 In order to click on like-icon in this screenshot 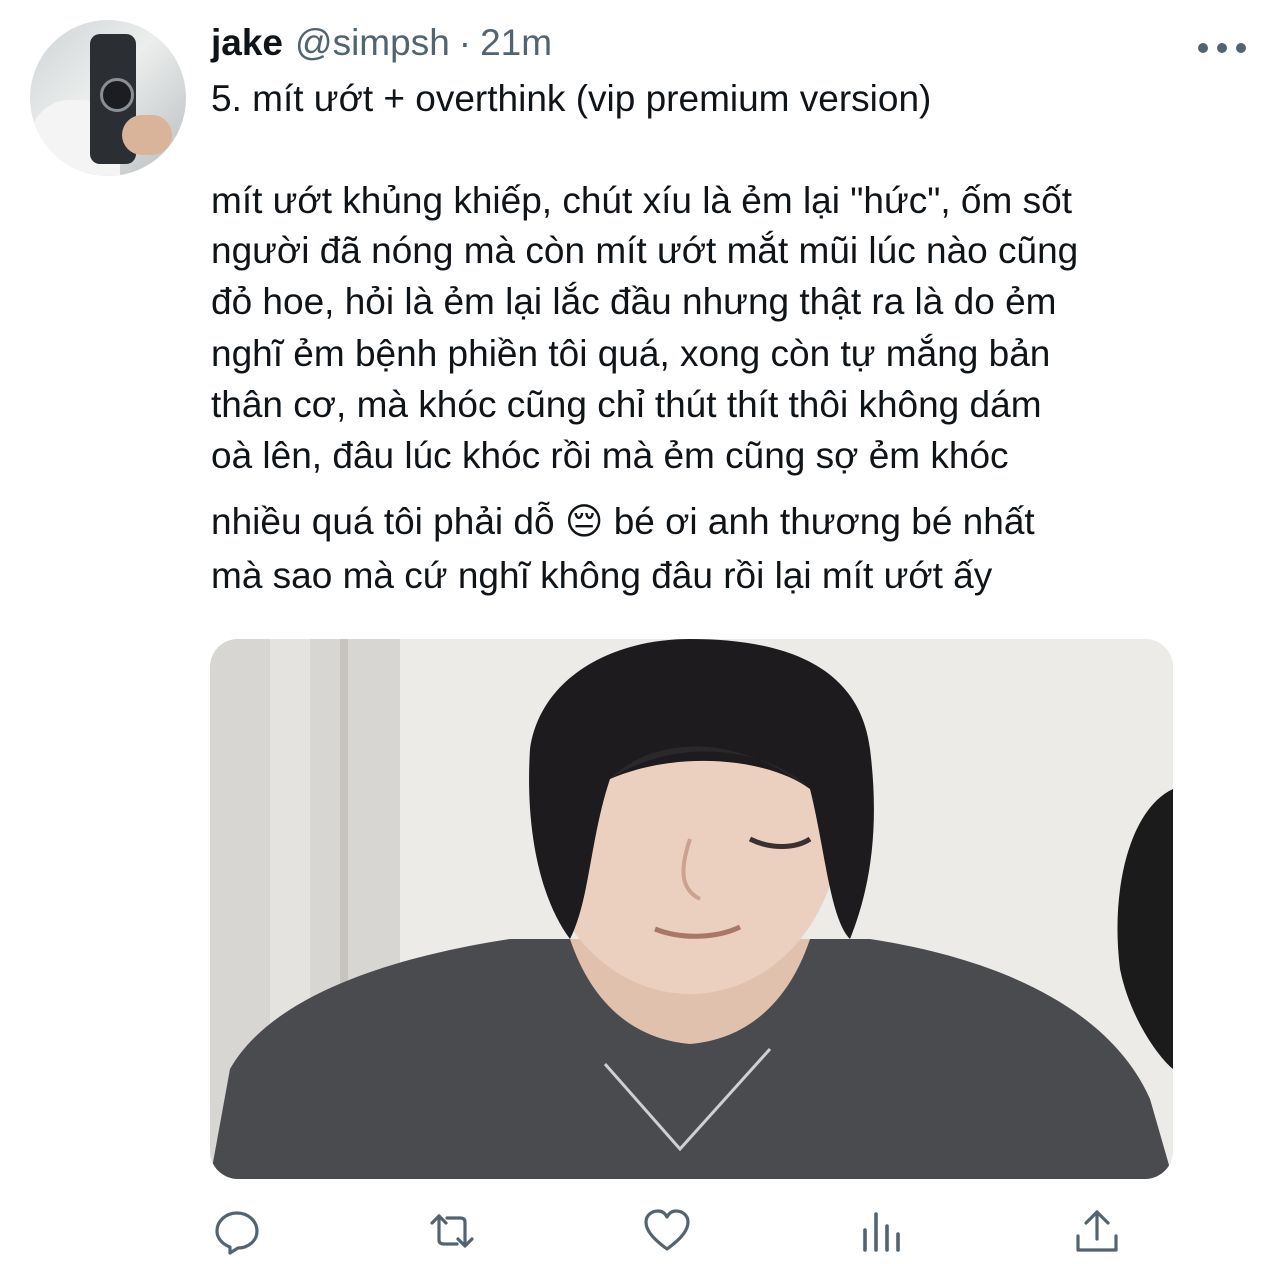, I will do `click(667, 1231)`.